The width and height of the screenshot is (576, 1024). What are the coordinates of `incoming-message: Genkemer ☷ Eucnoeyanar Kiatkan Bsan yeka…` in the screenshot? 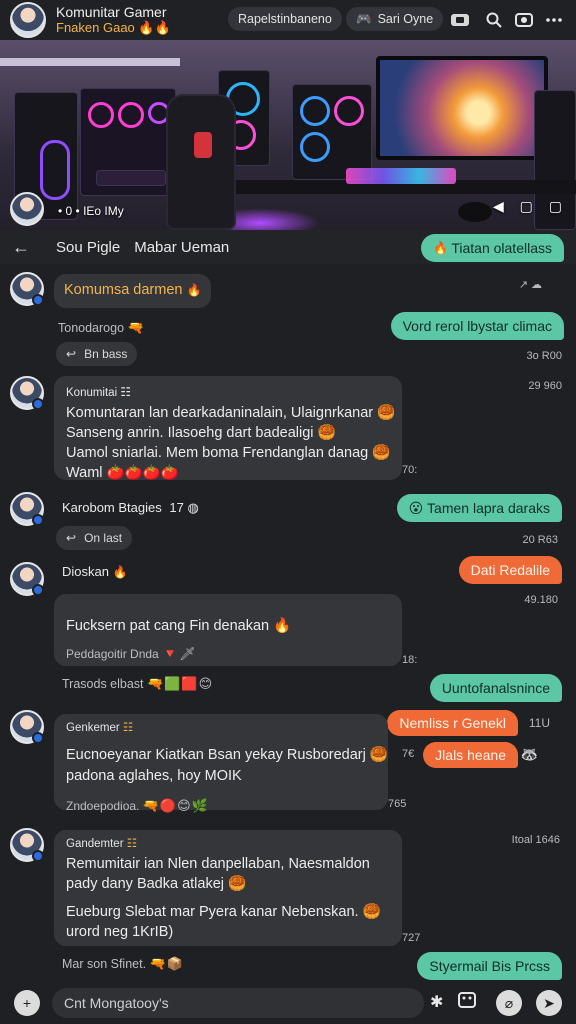 It's located at (221, 763).